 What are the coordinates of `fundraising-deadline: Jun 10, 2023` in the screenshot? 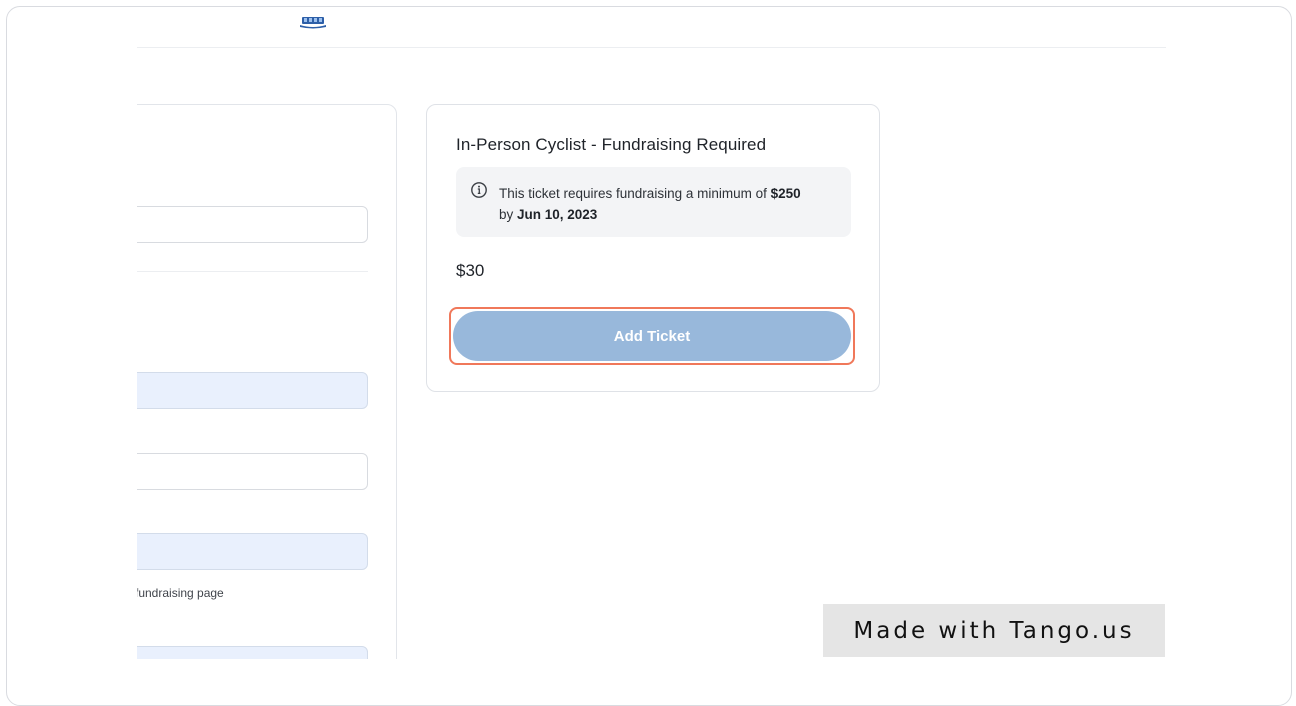 It's located at (557, 214).